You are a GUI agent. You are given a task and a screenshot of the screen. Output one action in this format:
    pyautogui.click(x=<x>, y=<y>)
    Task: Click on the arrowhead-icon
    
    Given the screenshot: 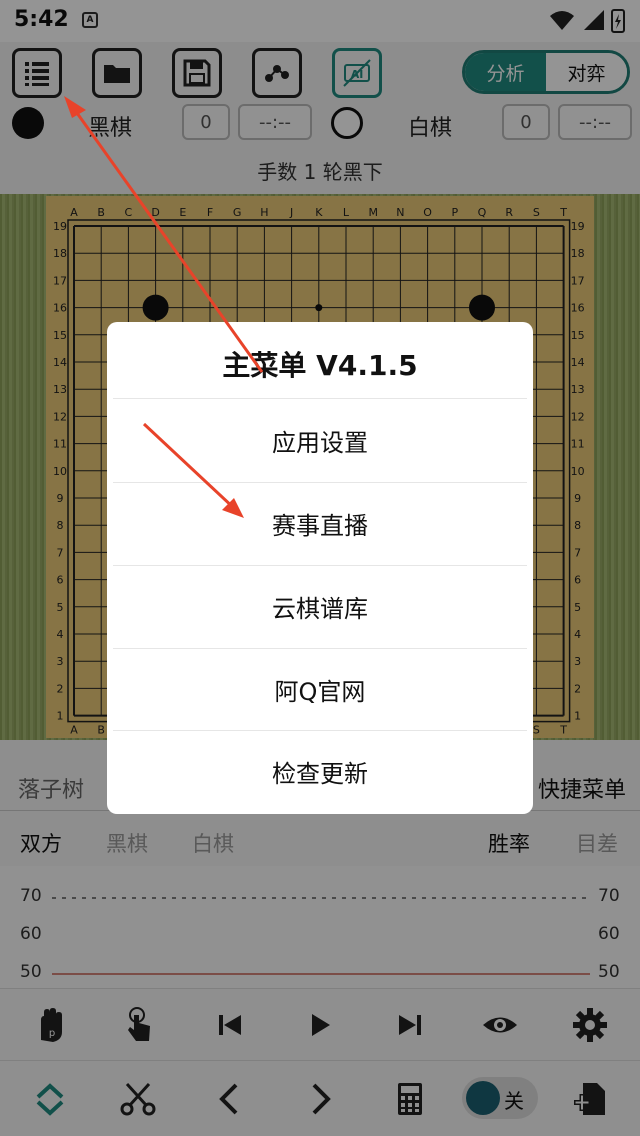 What is the action you would take?
    pyautogui.click(x=75, y=107)
    